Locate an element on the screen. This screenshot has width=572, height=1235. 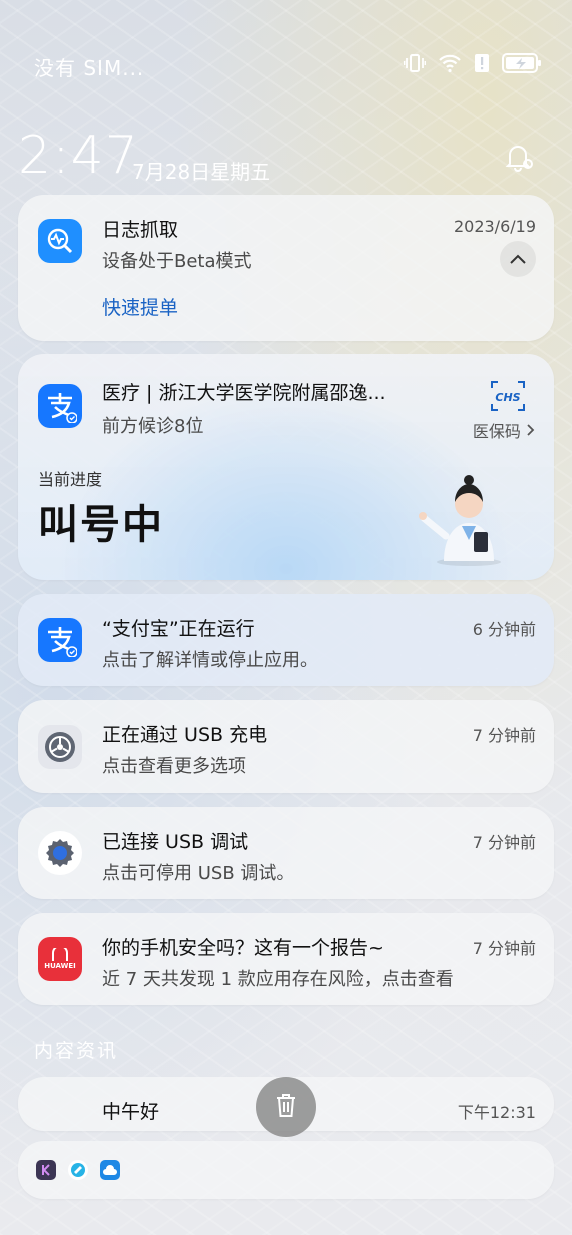
notification-title: “支付宝”正在运行 is located at coordinates (178, 629).